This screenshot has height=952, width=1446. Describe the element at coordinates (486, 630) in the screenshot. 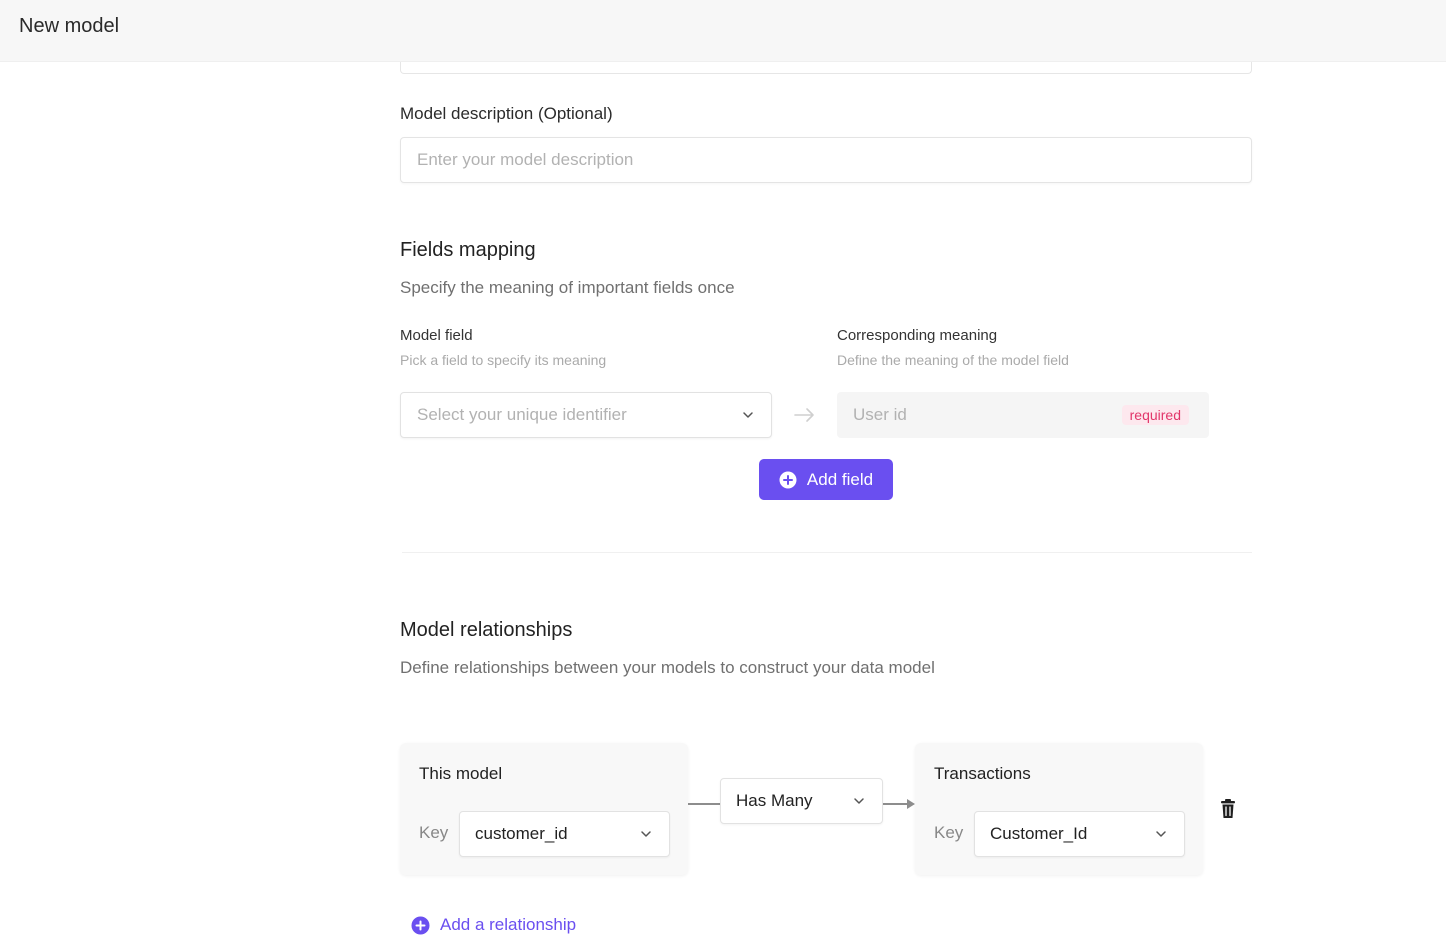

I see `relationships-title: Model relationships` at that location.